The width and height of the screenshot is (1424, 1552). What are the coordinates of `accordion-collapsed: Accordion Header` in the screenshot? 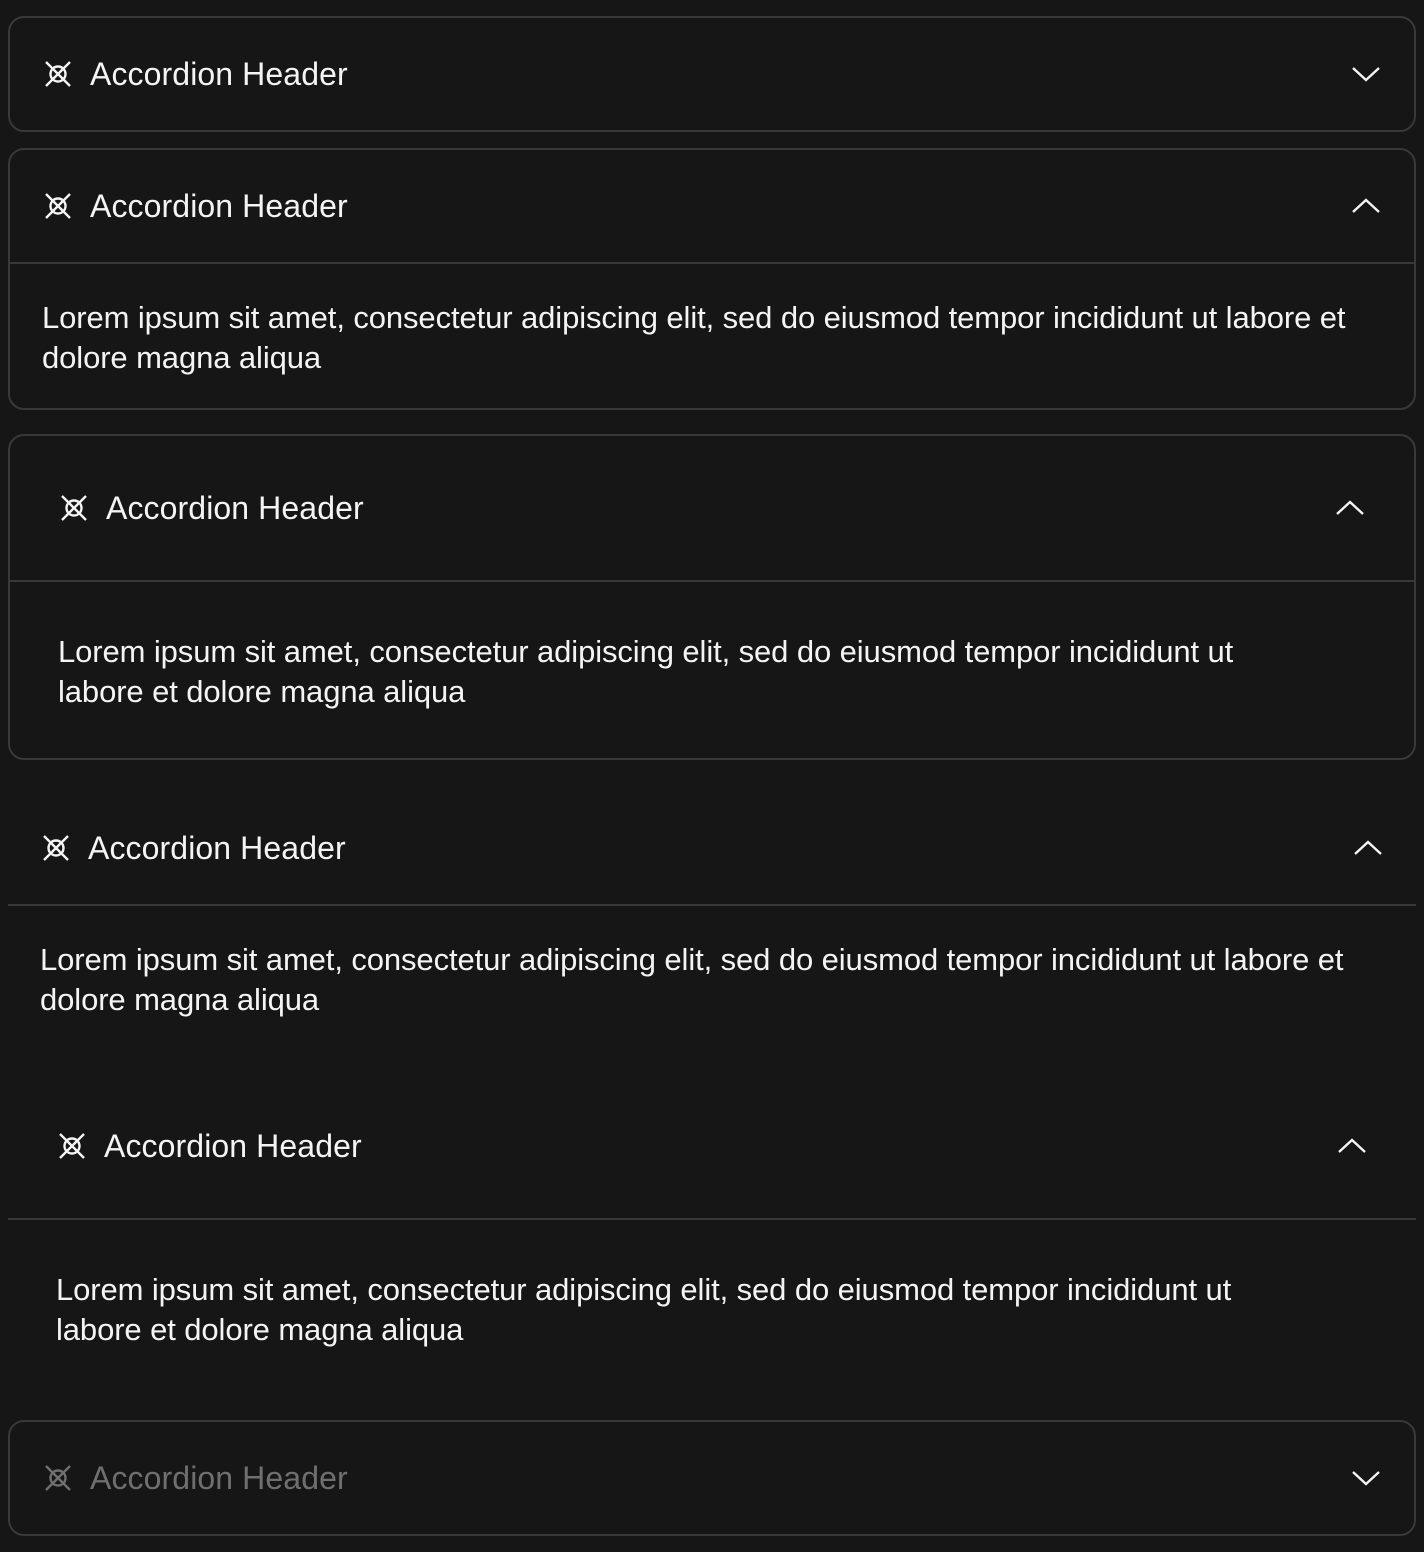 It's located at (712, 74).